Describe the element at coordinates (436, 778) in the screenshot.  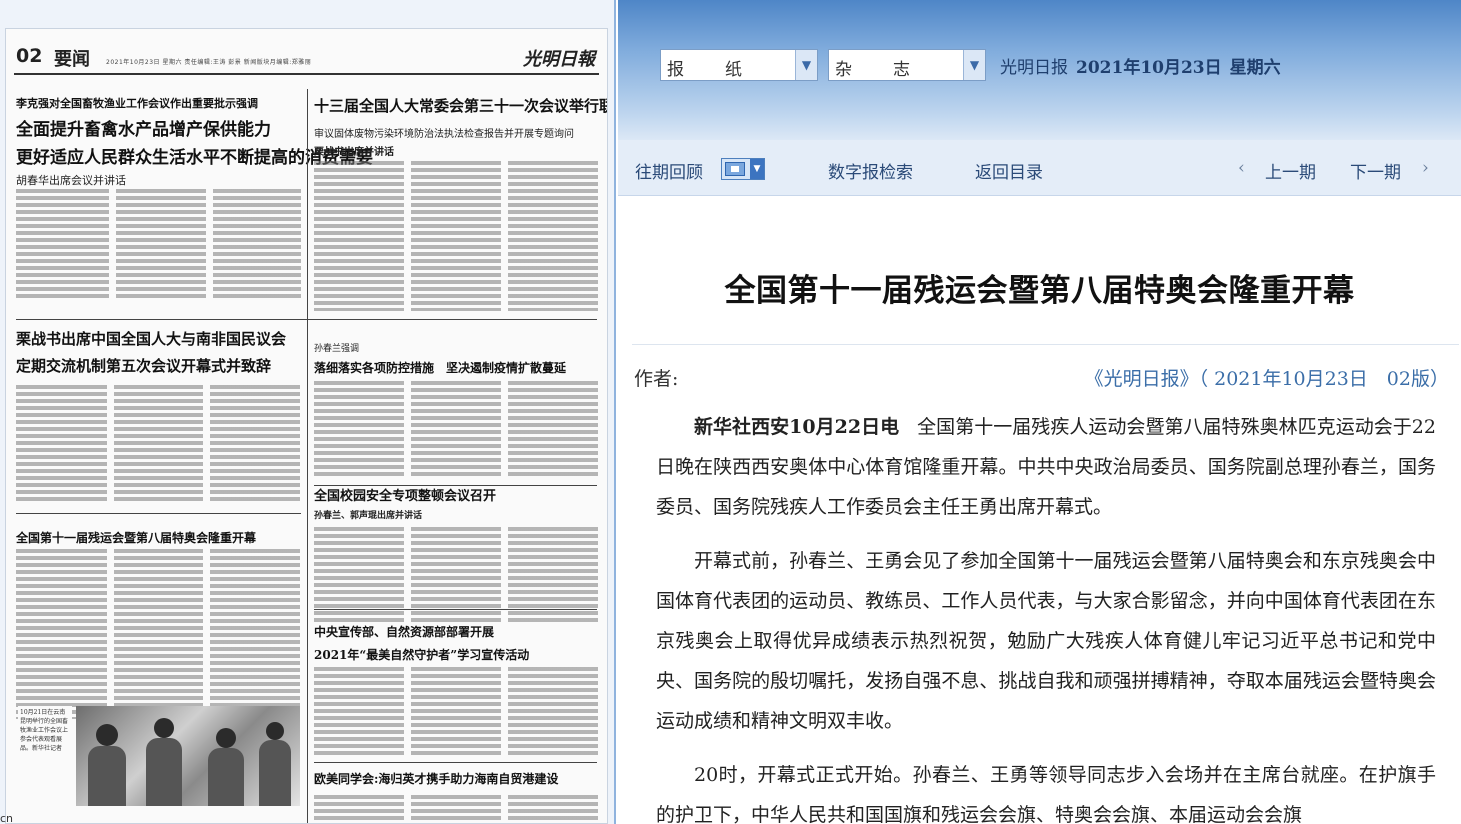
I see `headline-h-title: 欧美同学会:海归英才携手助力海南自贸港建设` at that location.